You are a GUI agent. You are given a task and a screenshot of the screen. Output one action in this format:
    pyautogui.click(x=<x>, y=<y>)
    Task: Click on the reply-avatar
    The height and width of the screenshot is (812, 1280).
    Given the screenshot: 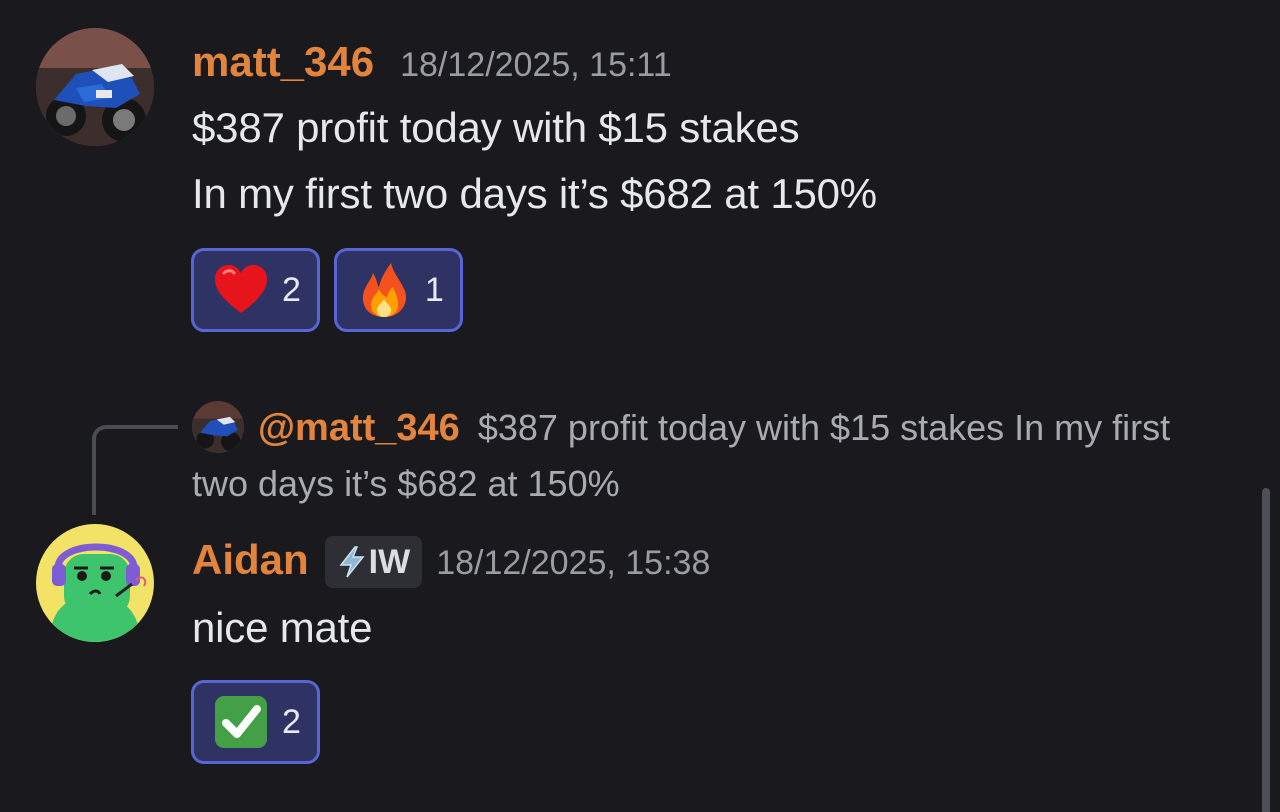 What is the action you would take?
    pyautogui.click(x=218, y=427)
    